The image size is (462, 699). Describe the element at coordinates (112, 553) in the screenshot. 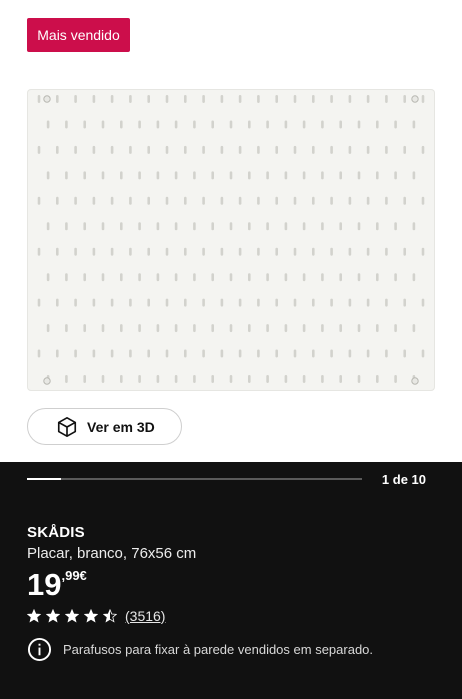

I see `product-description: Placar, branco, 76x56 cm` at that location.